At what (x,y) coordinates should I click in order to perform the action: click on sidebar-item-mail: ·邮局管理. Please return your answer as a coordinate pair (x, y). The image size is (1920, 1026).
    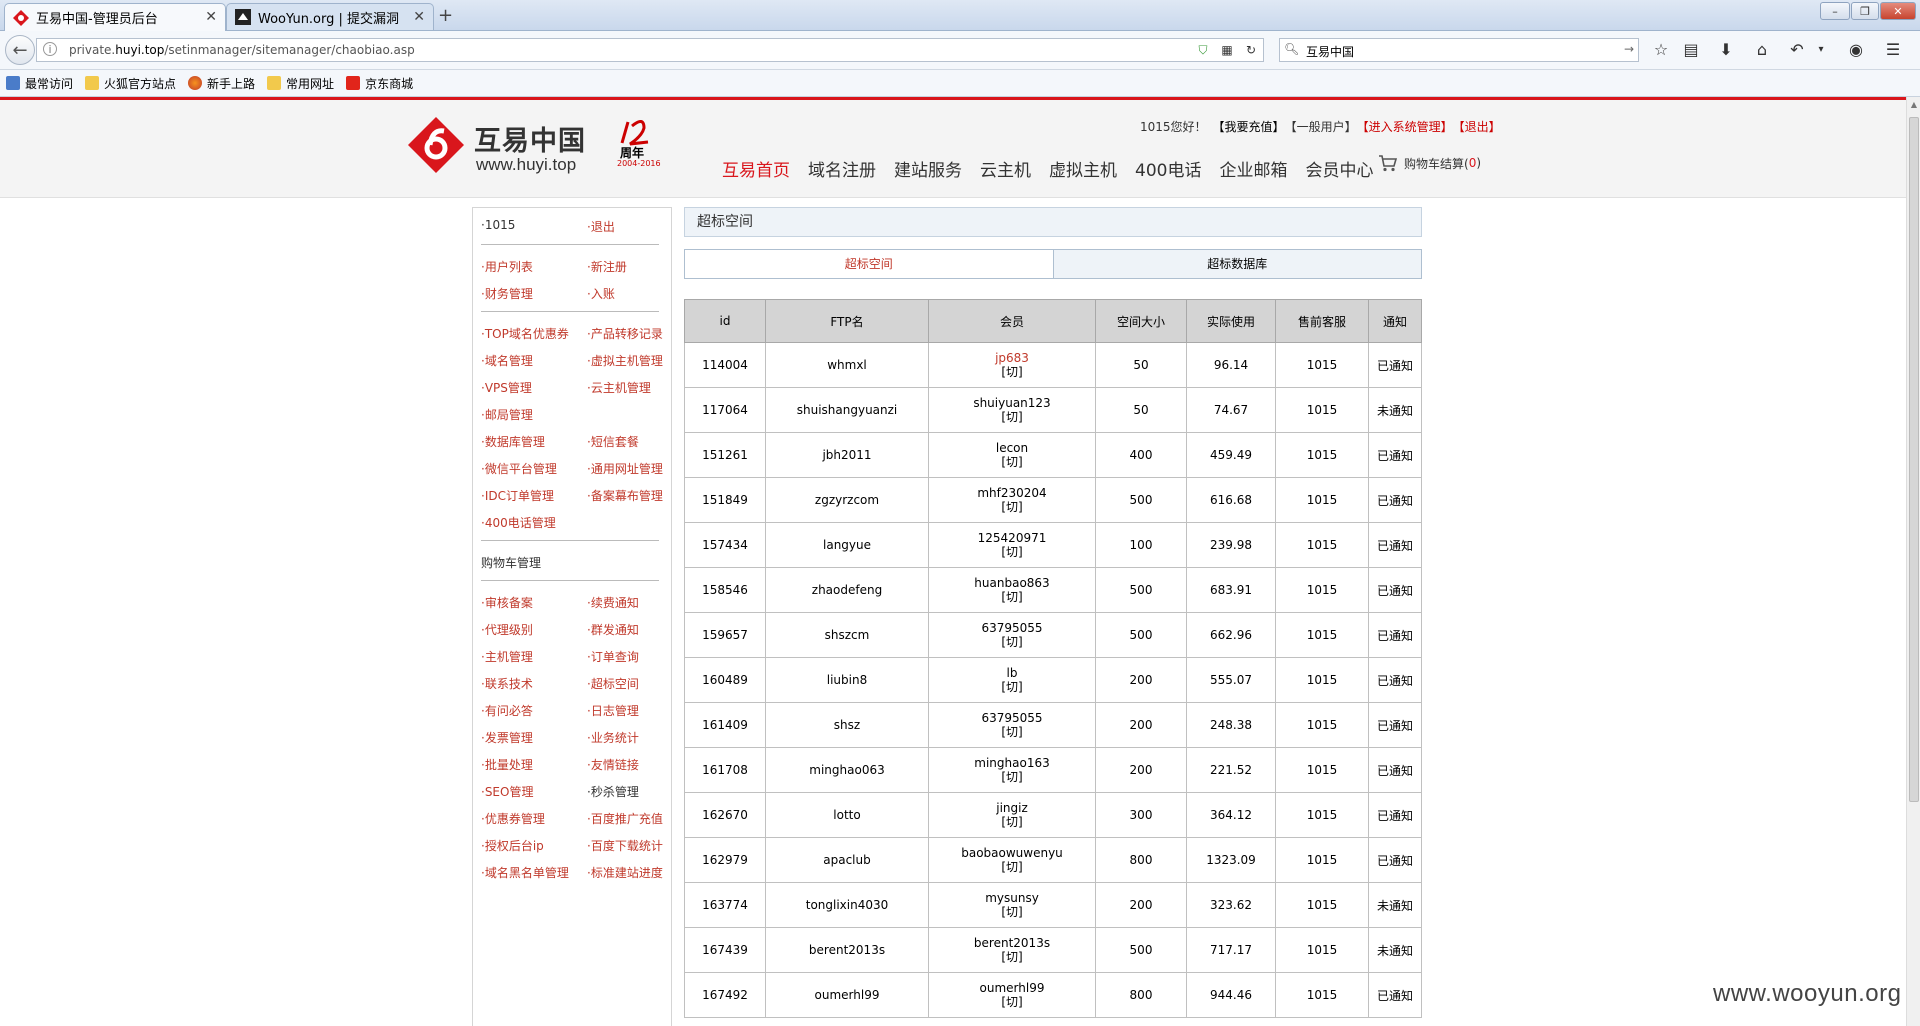
    Looking at the image, I should click on (507, 414).